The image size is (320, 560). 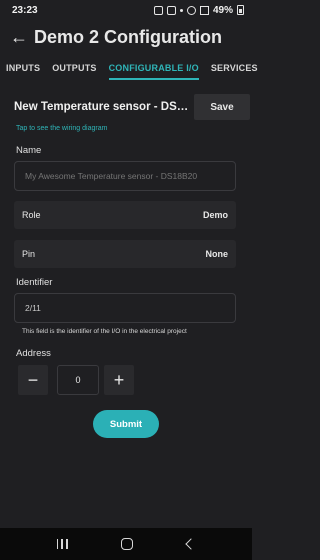 I want to click on panel-header: New Temperature sensor - DS18B... Save, so click(x=126, y=107).